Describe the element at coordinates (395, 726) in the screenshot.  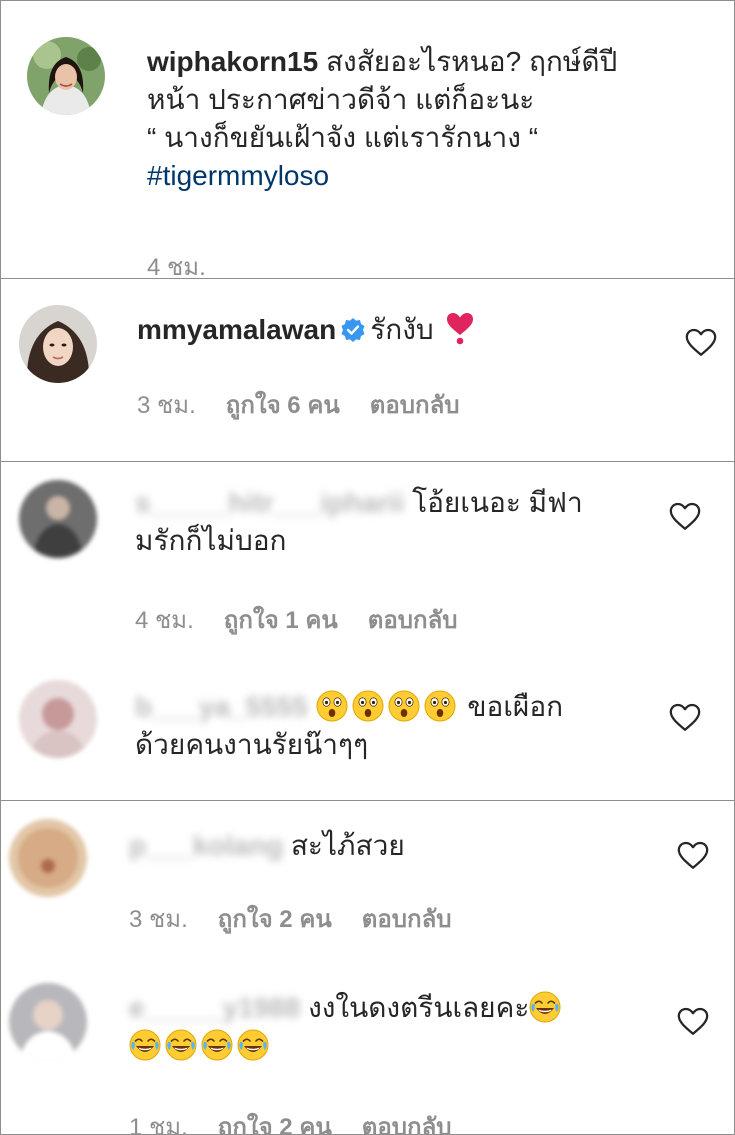
I see `comment-body: b___ya_5555 ขอเผือก ด้วยคนงานรัยน๊าๆๆ` at that location.